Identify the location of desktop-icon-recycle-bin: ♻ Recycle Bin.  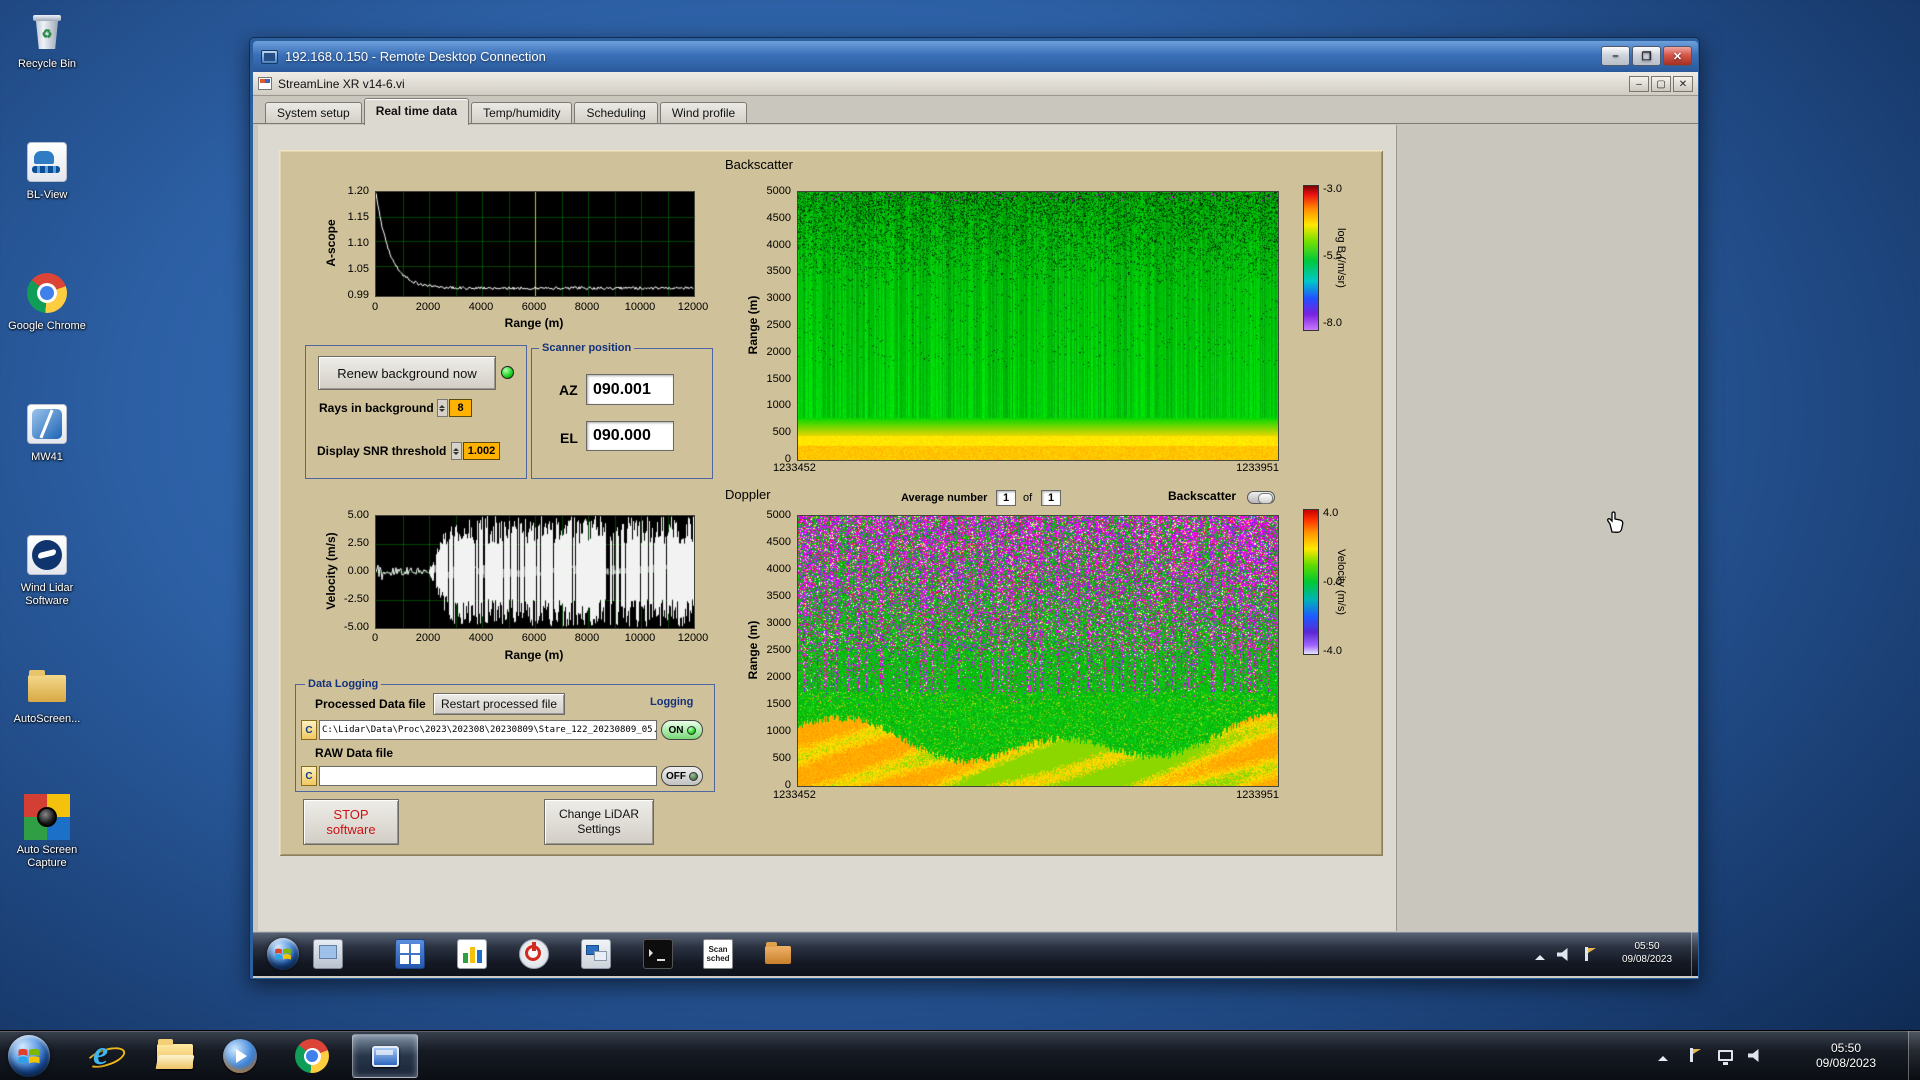
(47, 39).